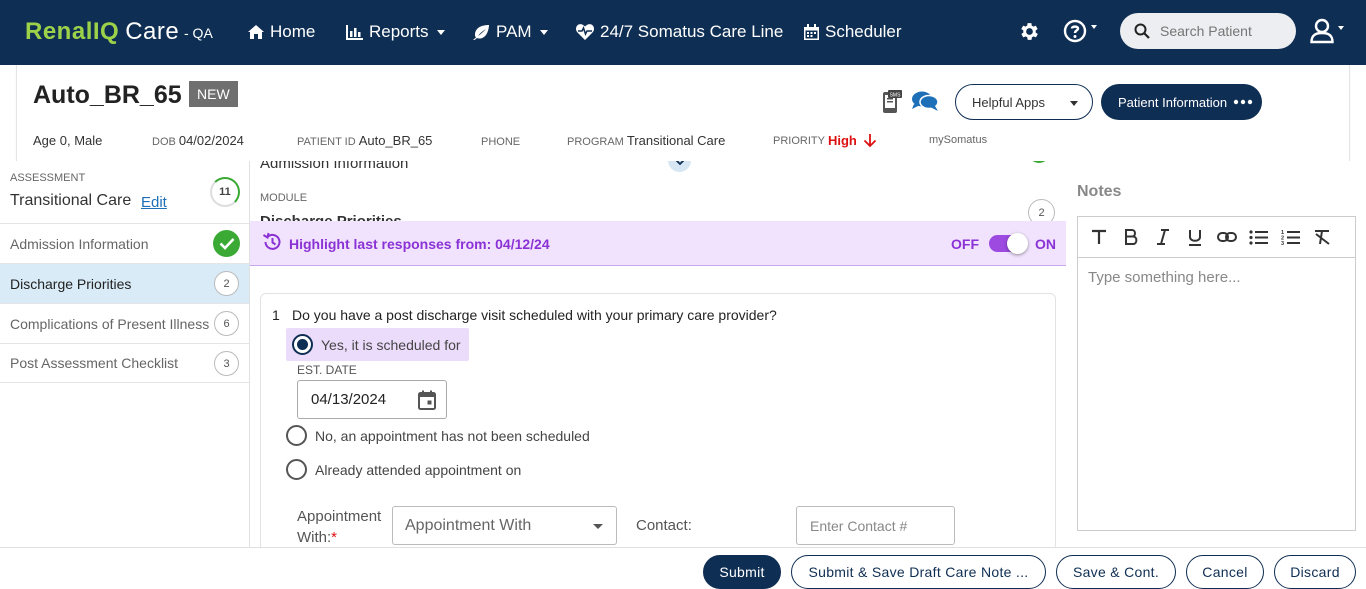 The image size is (1366, 589). Describe the element at coordinates (1225, 572) in the screenshot. I see `cancel-button: Cancel` at that location.